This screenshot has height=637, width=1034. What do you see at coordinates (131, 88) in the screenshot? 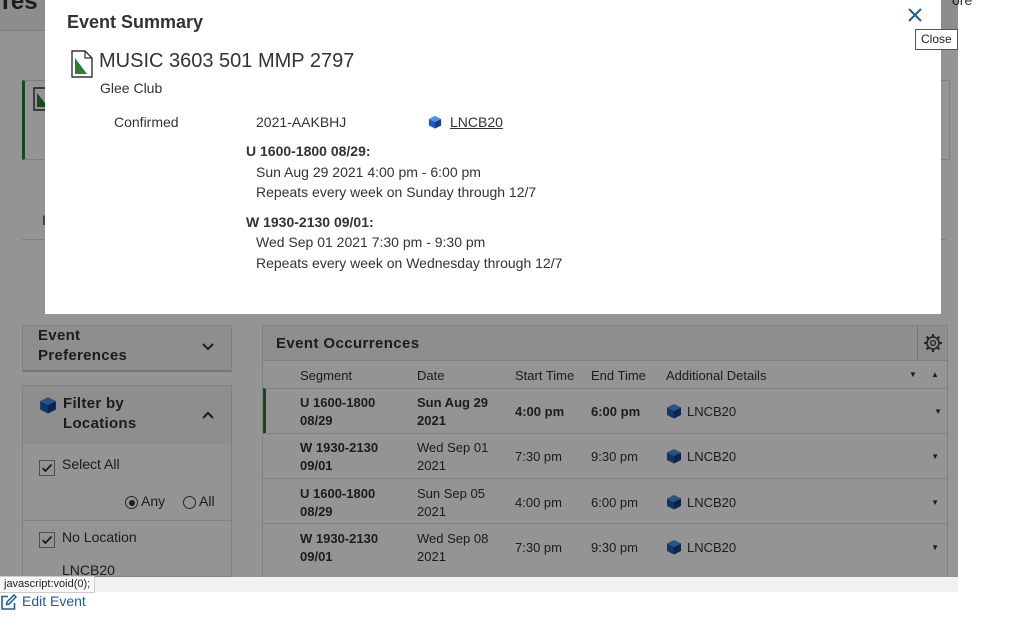
I see `event-subtitle: Glee Club` at bounding box center [131, 88].